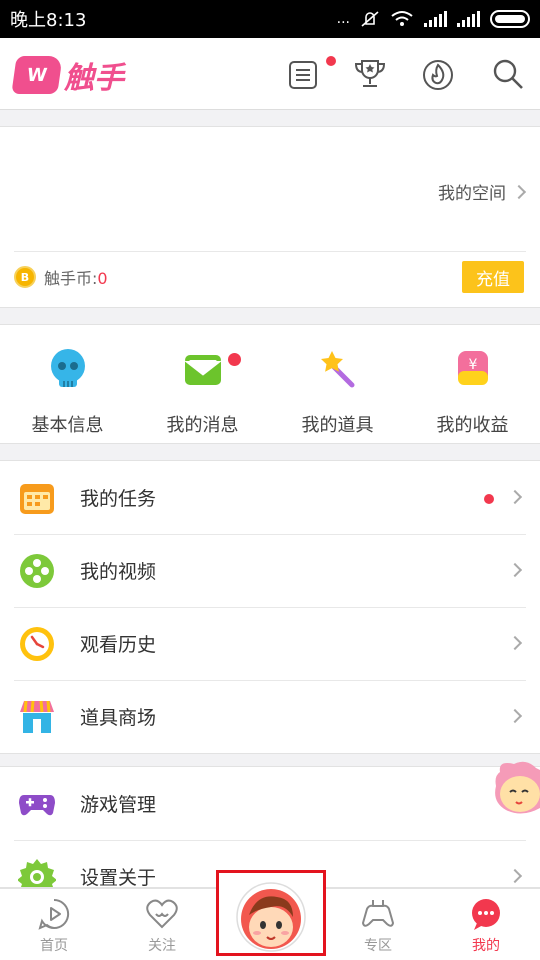 The image size is (540, 960). Describe the element at coordinates (54, 914) in the screenshot. I see `play-icon` at that location.